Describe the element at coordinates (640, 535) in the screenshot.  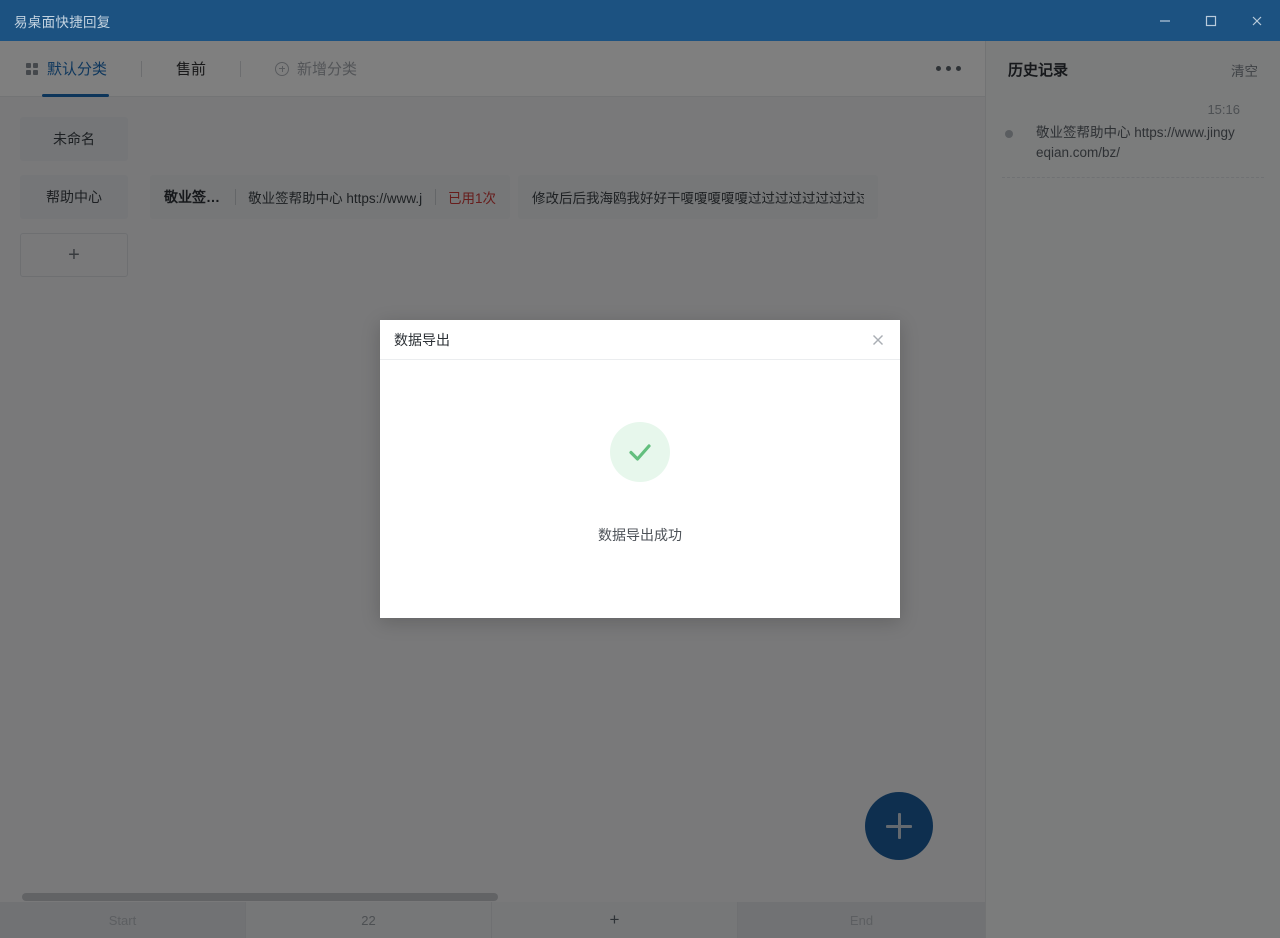
I see `dialog-message: 数据导出成功` at that location.